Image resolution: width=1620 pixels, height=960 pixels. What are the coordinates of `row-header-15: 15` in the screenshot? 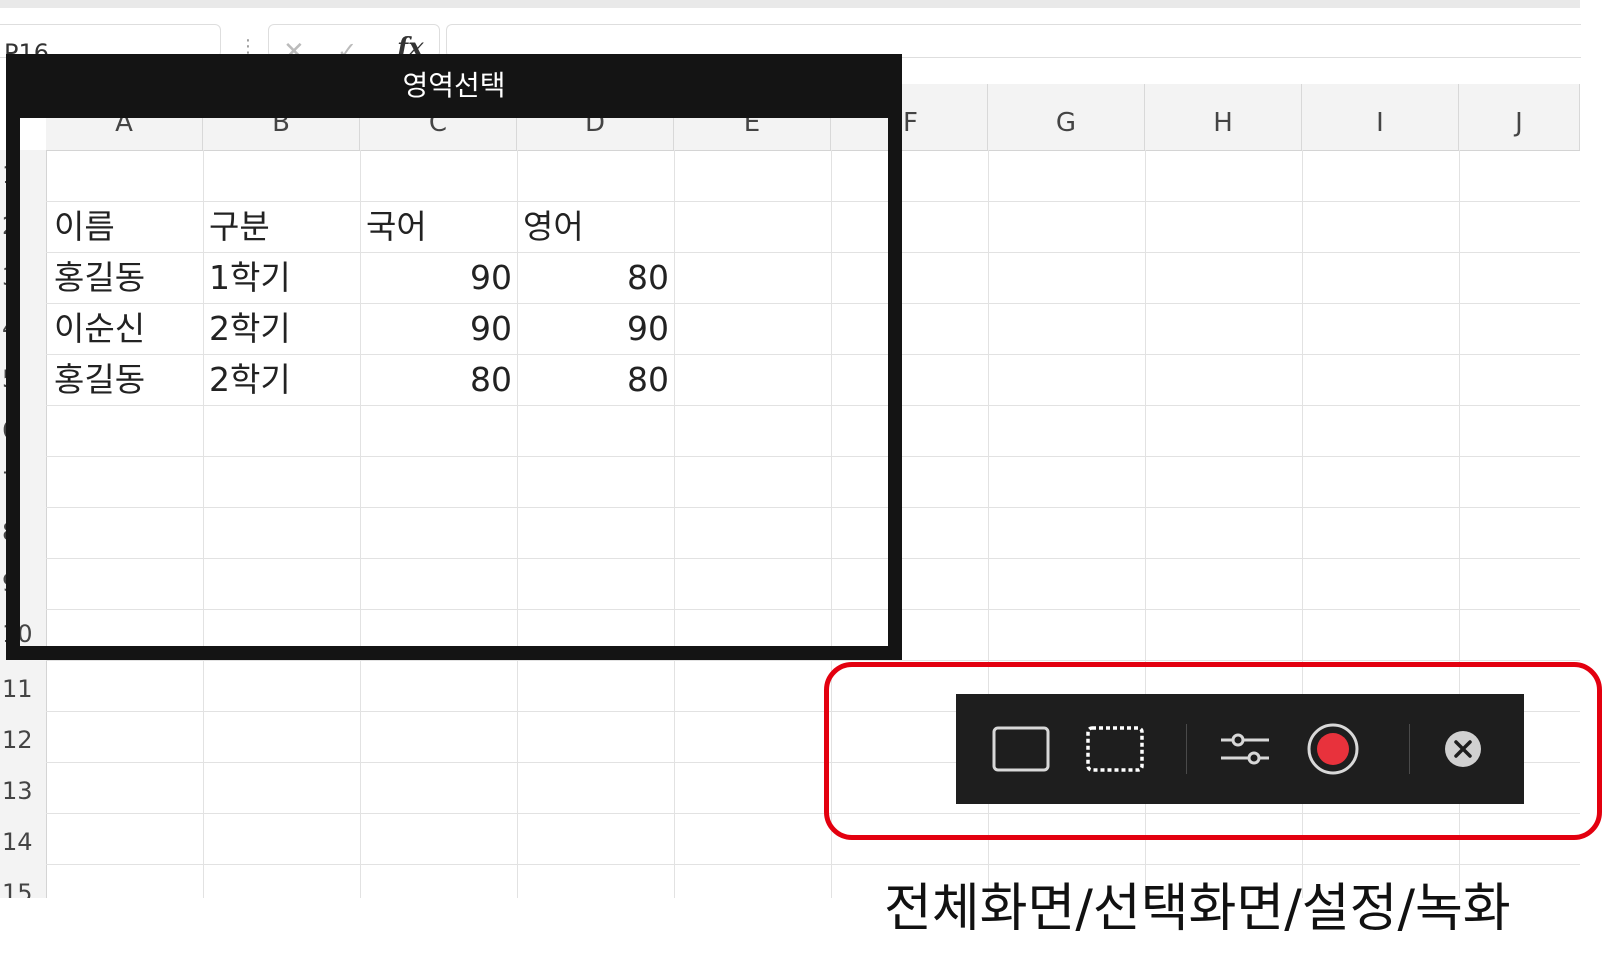 It's located at (23, 883).